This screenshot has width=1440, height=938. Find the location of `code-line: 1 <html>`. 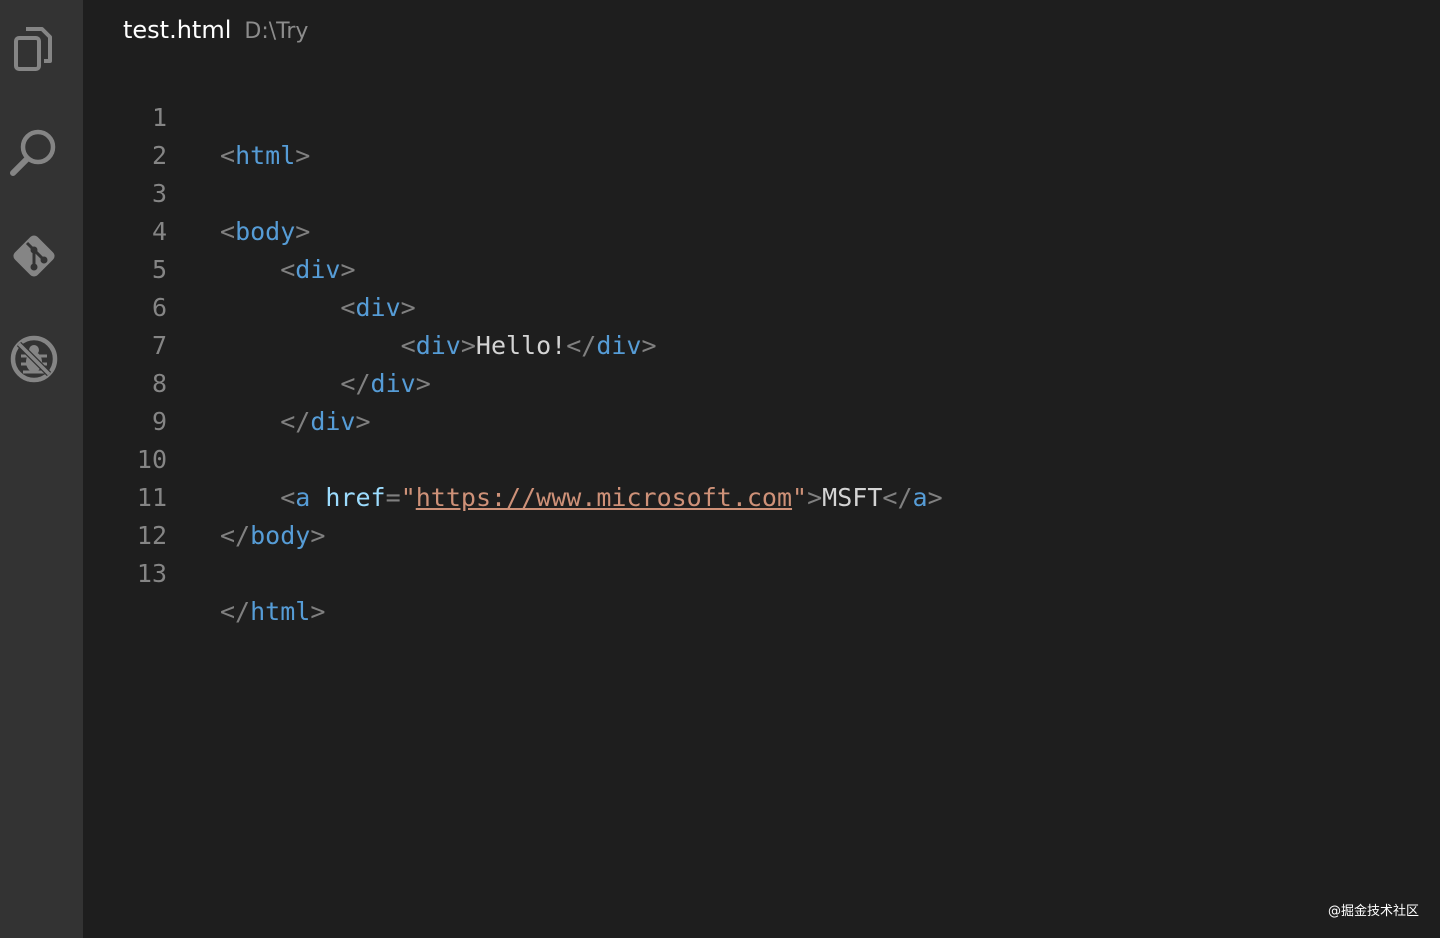

code-line: 1 <html> is located at coordinates (761, 115).